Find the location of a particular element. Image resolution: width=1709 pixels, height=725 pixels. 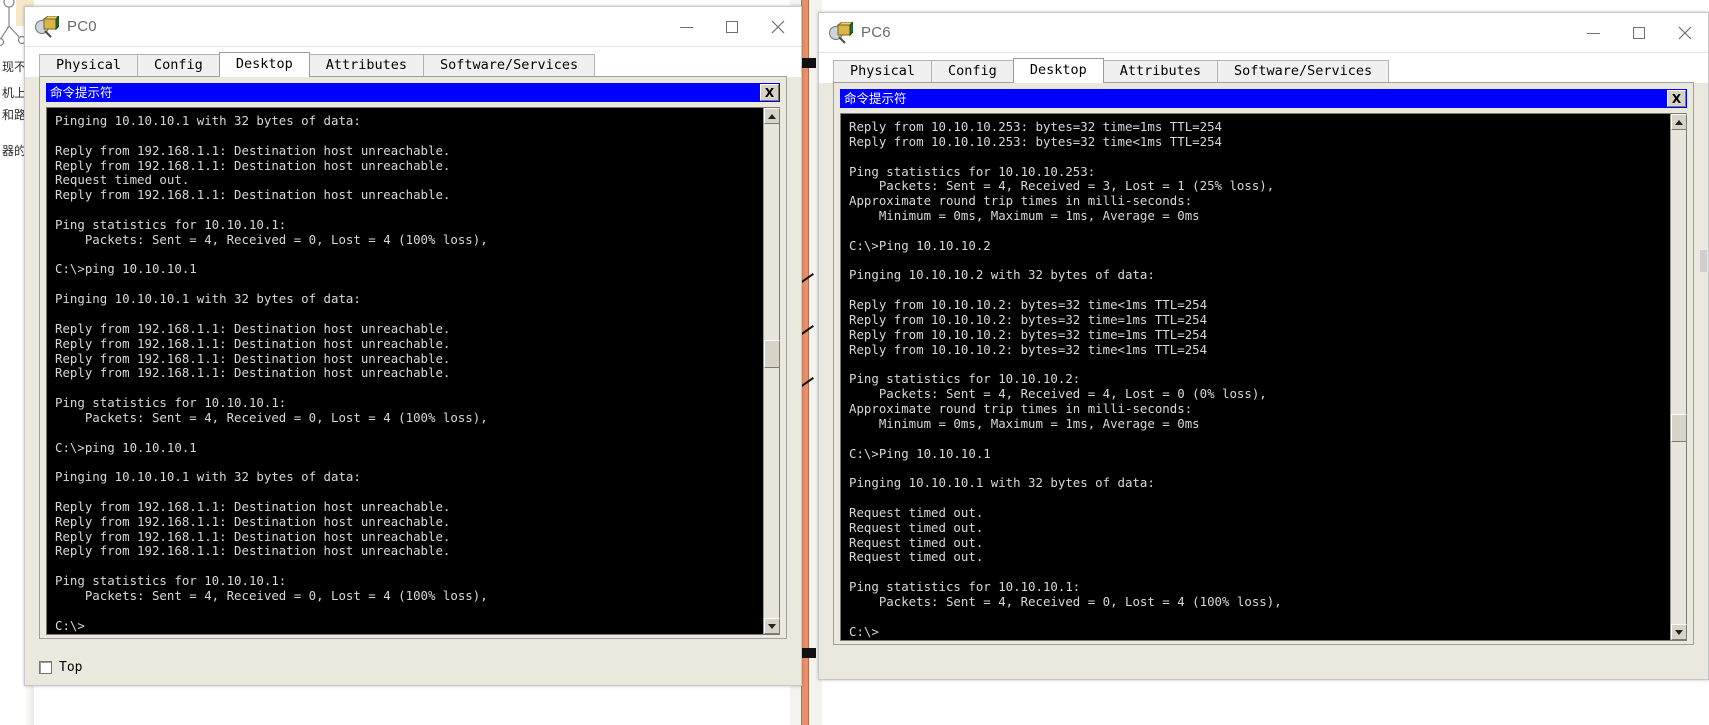

network-link-line is located at coordinates (805, 362).